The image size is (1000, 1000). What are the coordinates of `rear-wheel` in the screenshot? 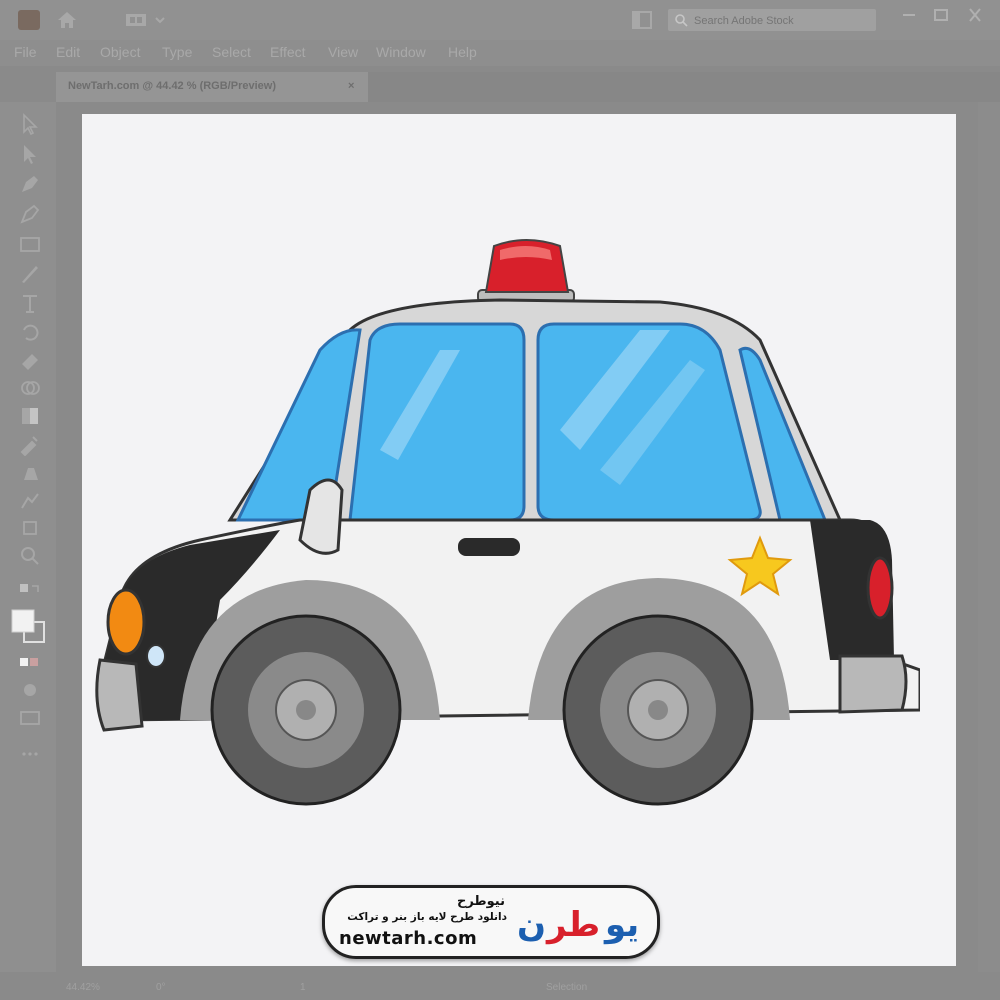 It's located at (658, 710).